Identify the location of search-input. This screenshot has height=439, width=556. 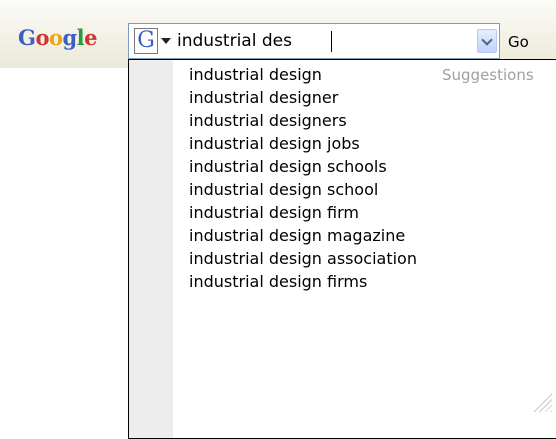
(297, 41).